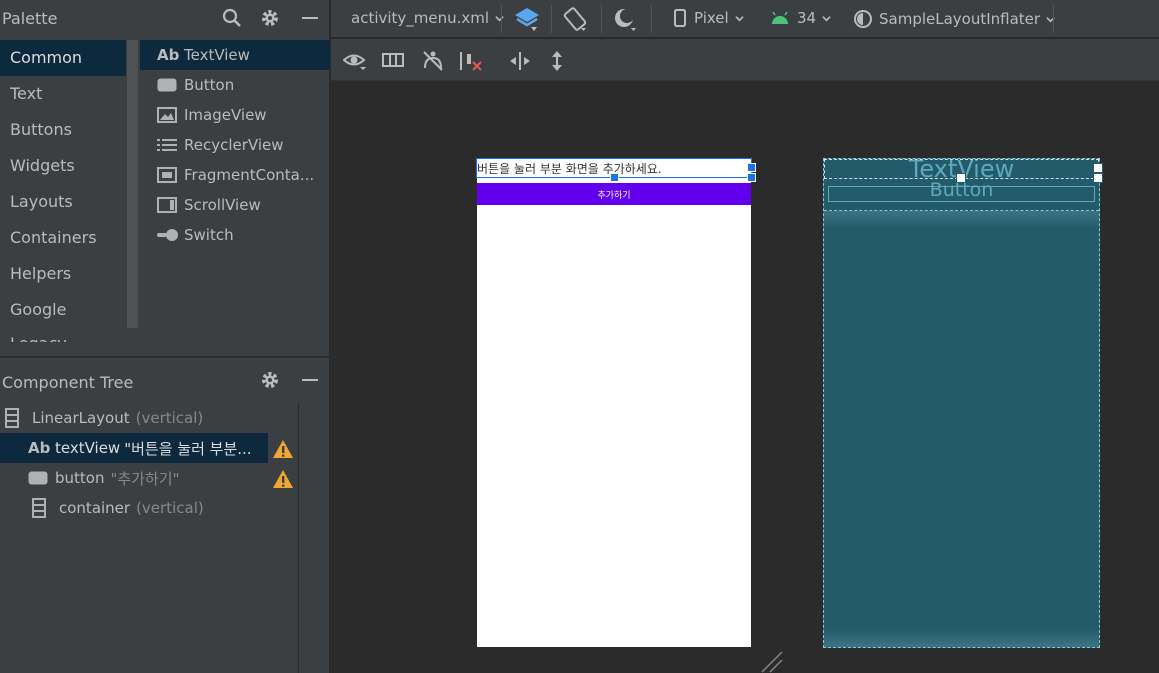  Describe the element at coordinates (225, 115) in the screenshot. I see `palette-item-label: ImageView` at that location.